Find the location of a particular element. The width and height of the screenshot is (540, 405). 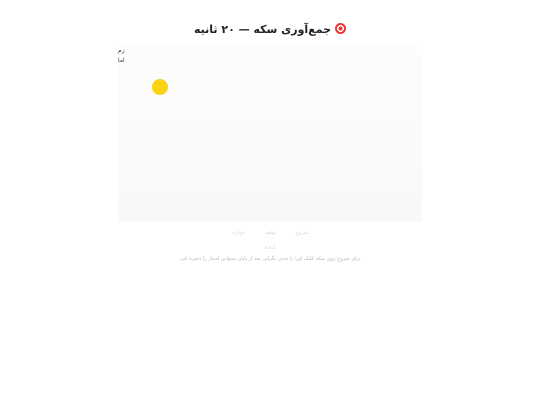

game-title-text: جمع‌آوری سکه — ۲۰ ثانیه is located at coordinates (262, 29).